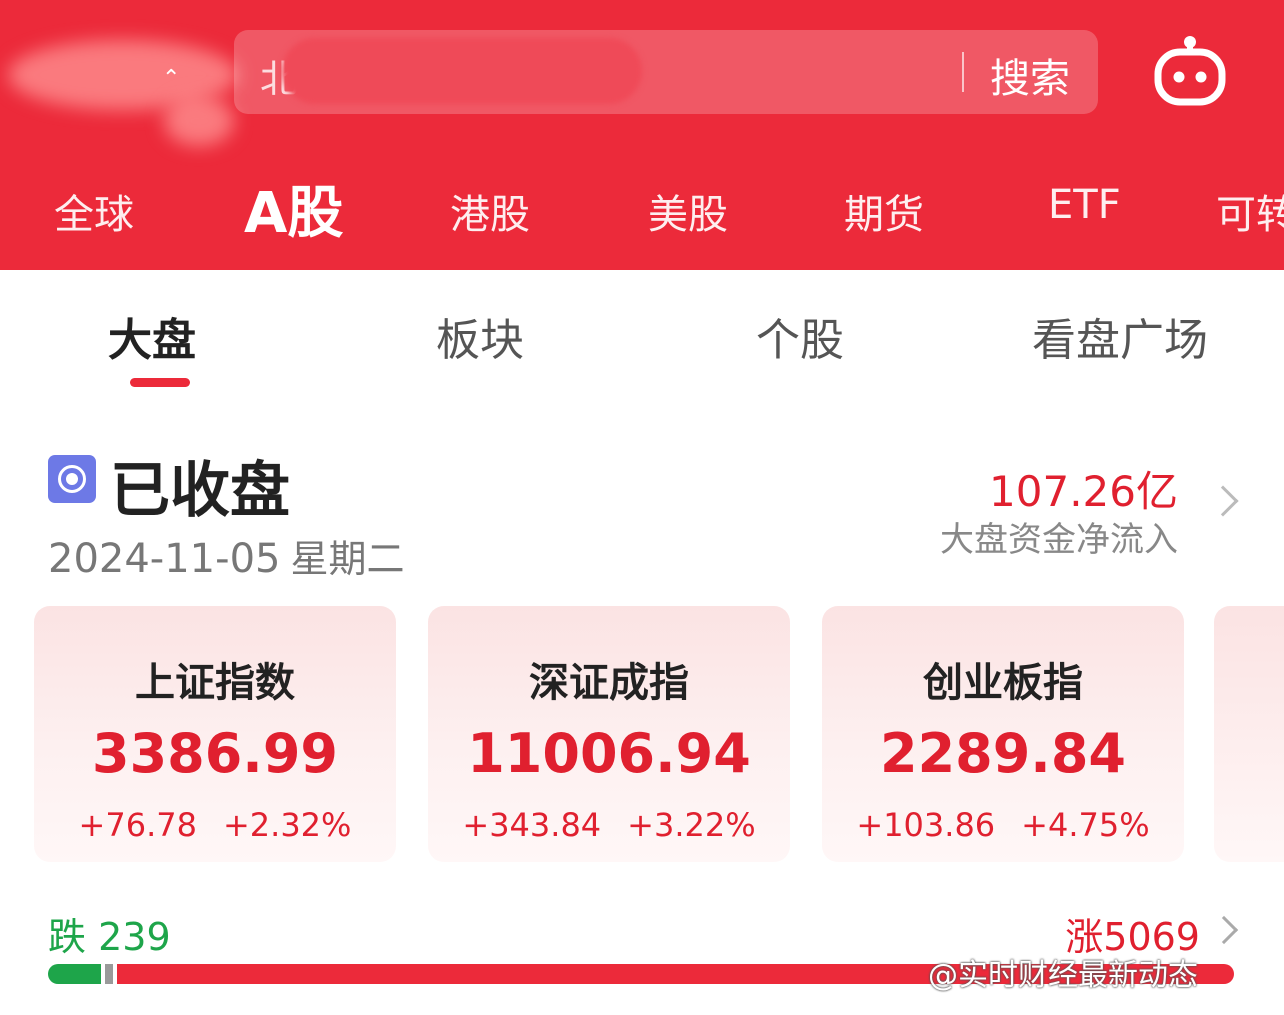 The height and width of the screenshot is (1015, 1284). I want to click on index-change: +76.78 +2.32%, so click(215, 825).